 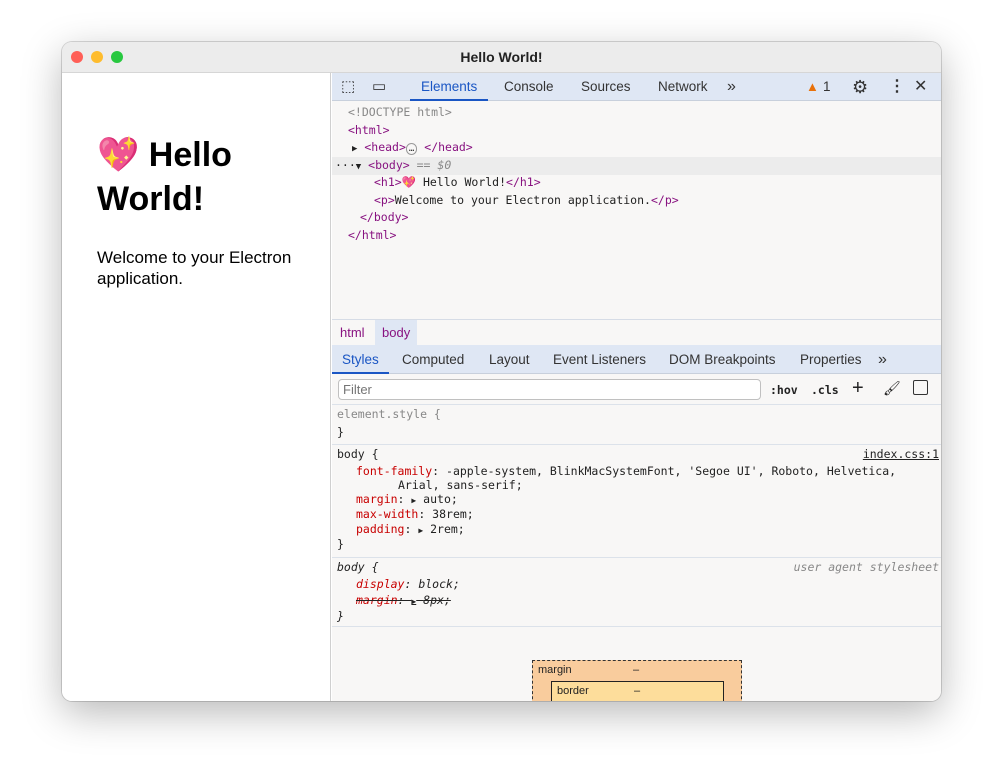 I want to click on warning-count: 1, so click(x=827, y=87).